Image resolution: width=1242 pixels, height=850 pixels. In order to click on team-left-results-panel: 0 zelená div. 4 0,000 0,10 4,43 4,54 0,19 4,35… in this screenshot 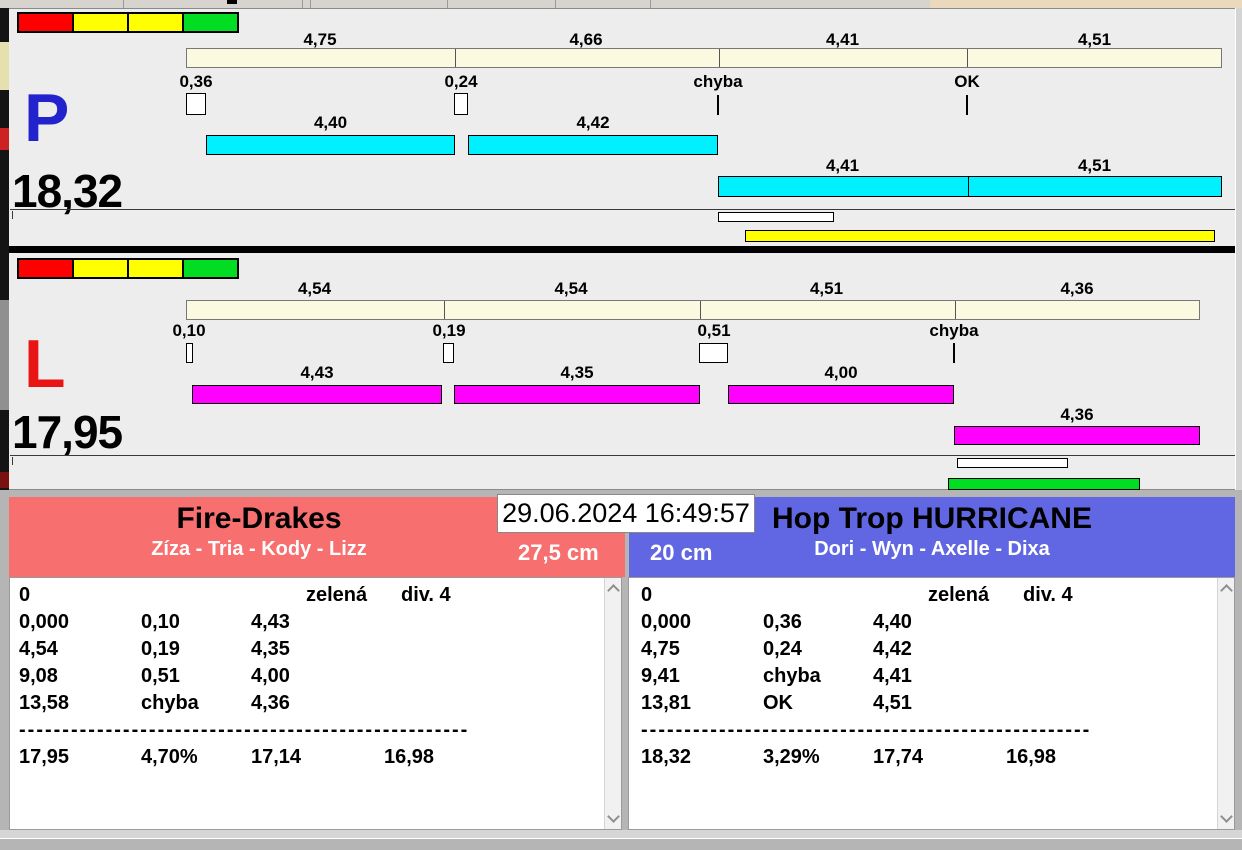, I will do `click(315, 703)`.